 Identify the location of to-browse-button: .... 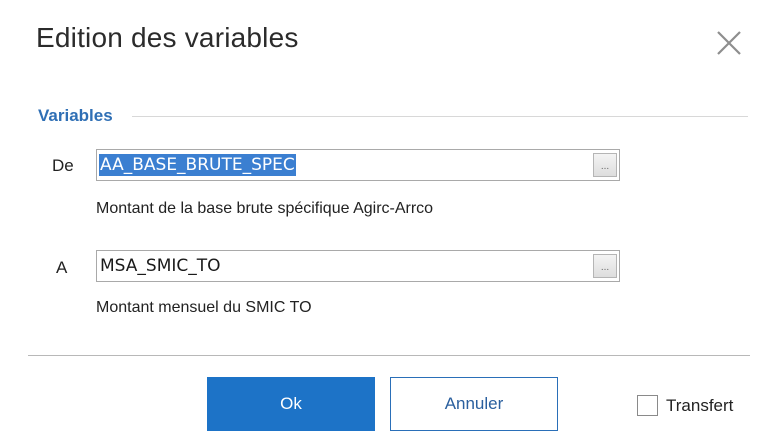
(605, 266).